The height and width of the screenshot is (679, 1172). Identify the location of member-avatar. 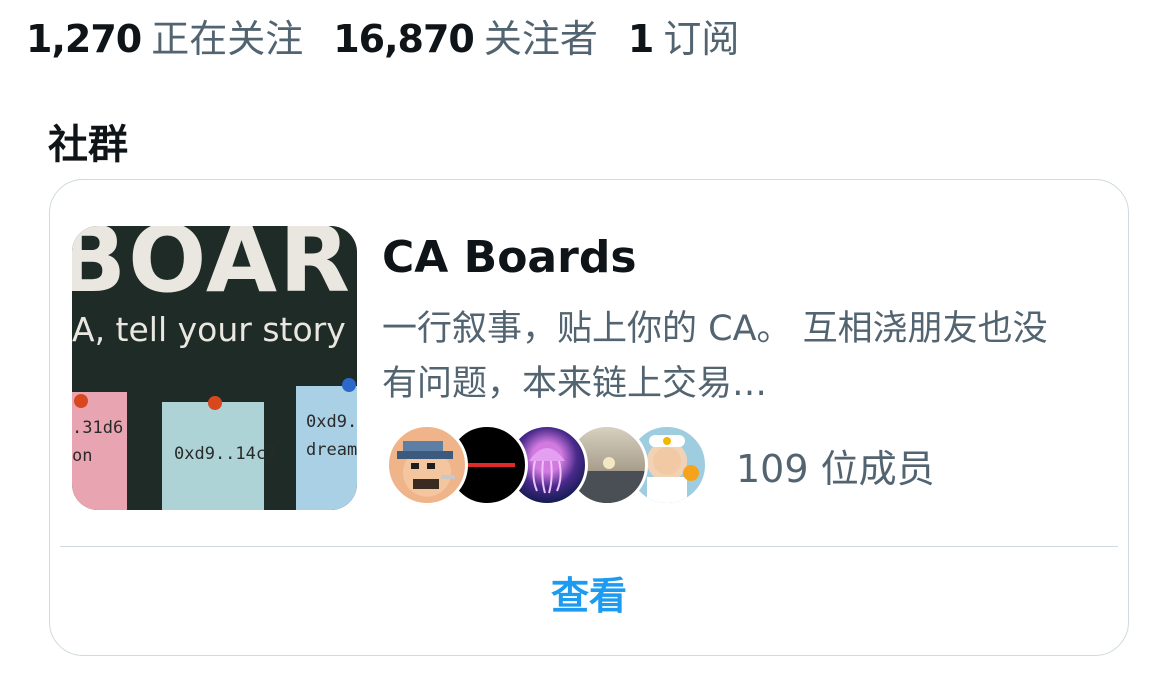
(427, 465).